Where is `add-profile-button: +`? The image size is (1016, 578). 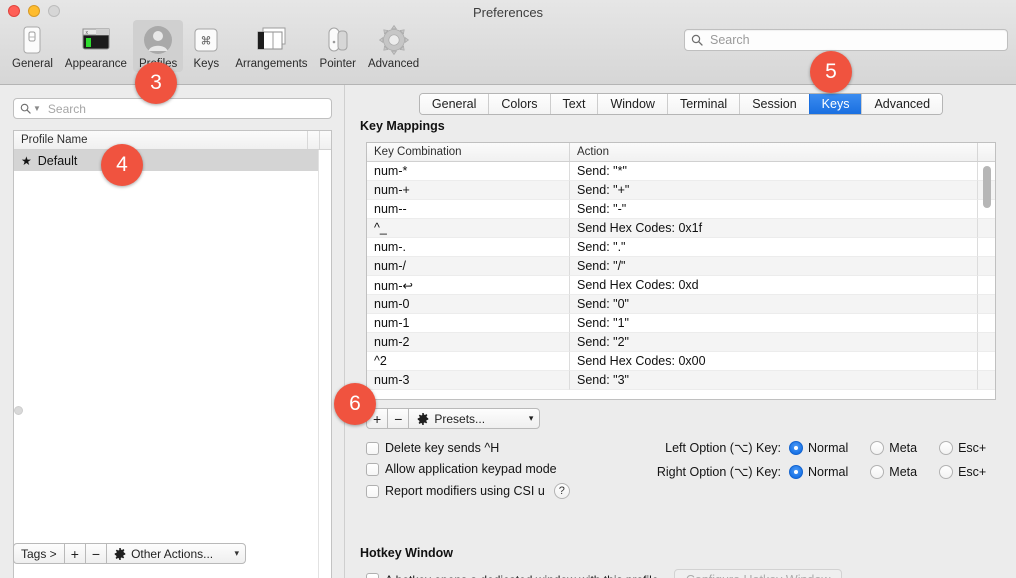
add-profile-button: + is located at coordinates (74, 553).